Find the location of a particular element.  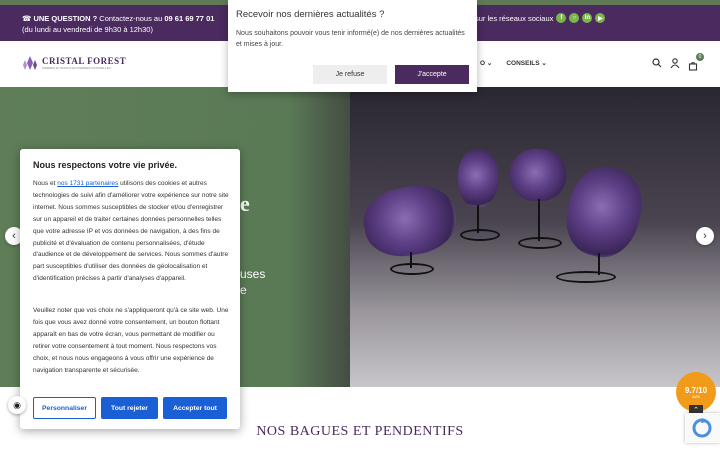

cart-icon is located at coordinates (693, 66).